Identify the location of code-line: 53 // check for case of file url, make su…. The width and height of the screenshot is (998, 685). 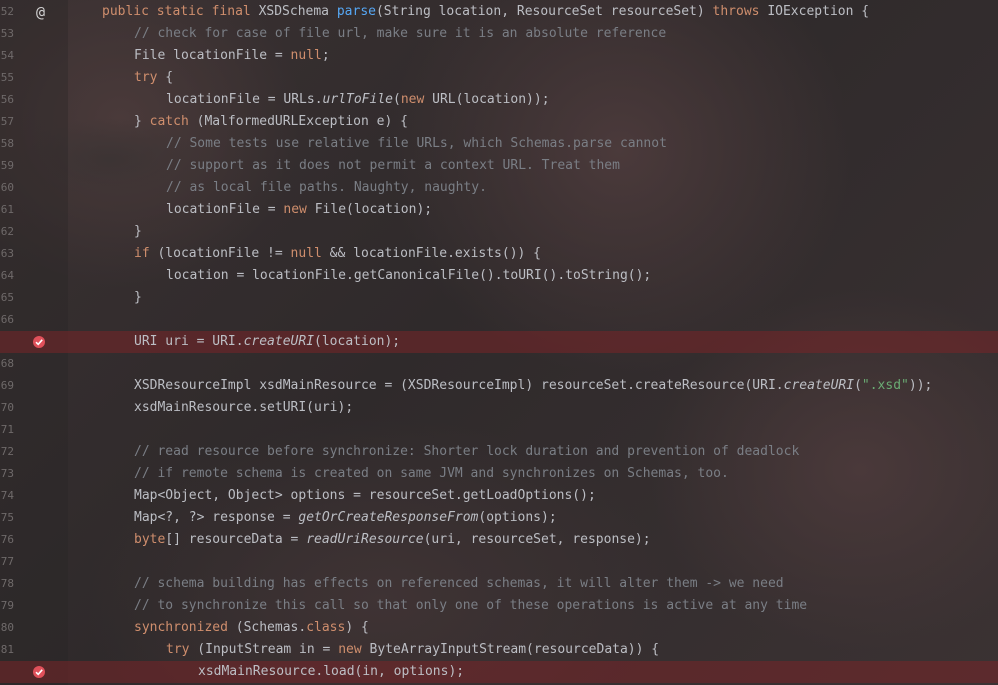
(499, 34).